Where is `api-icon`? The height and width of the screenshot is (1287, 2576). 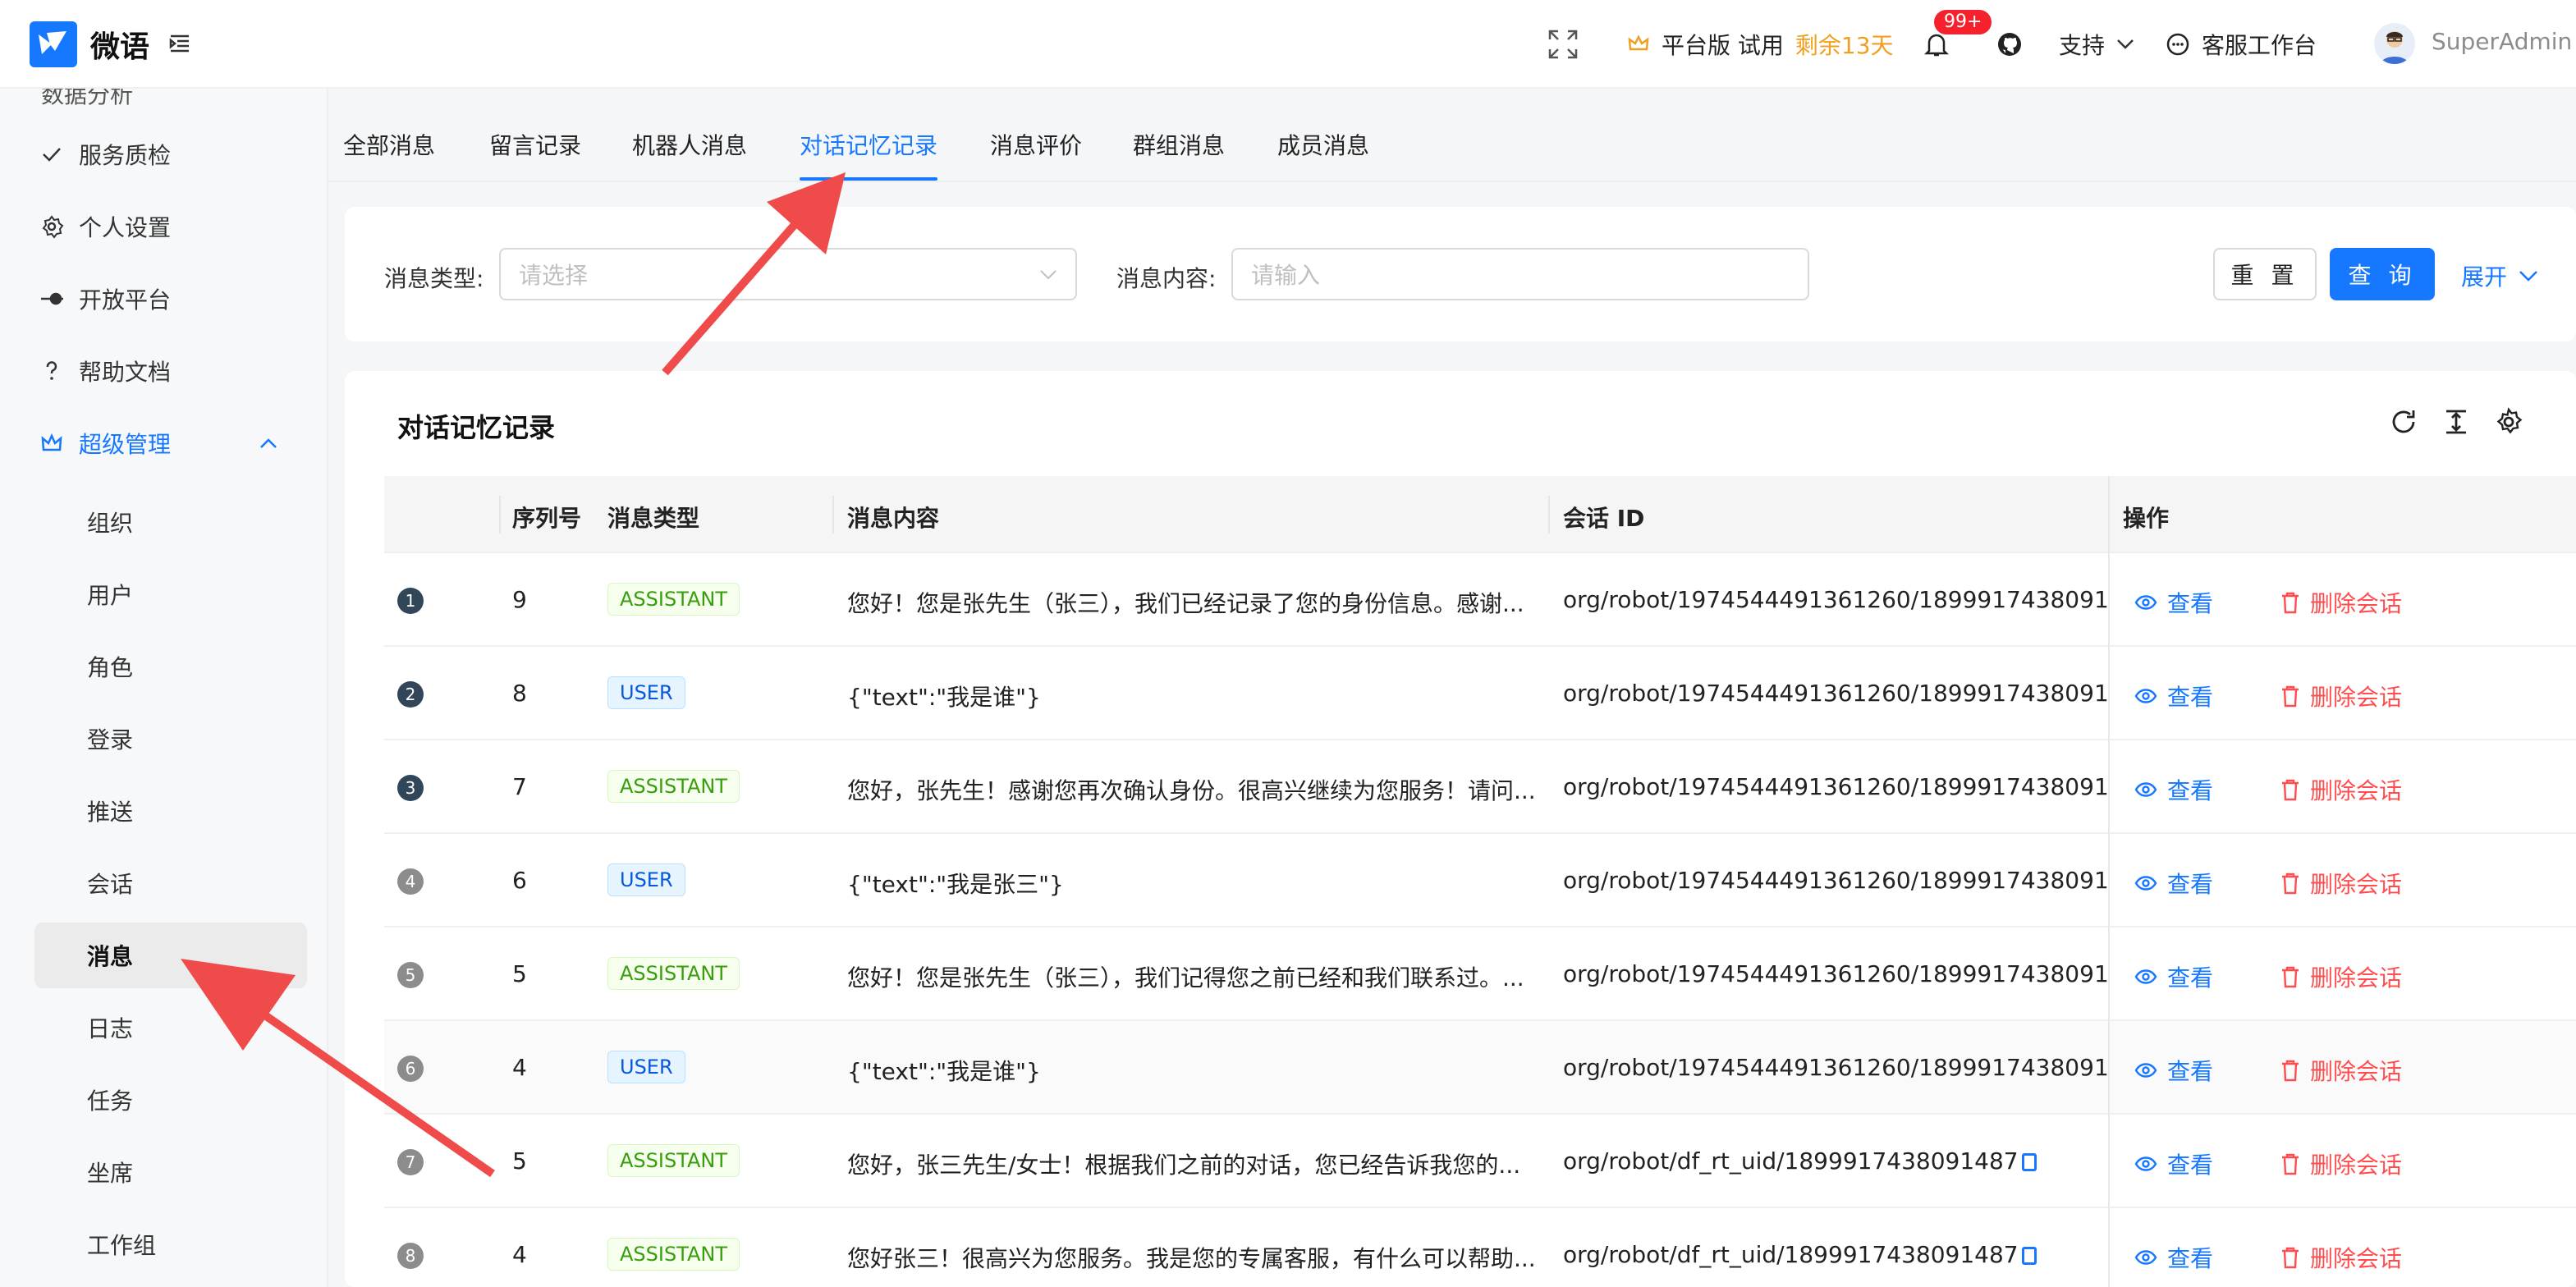
api-icon is located at coordinates (52, 298).